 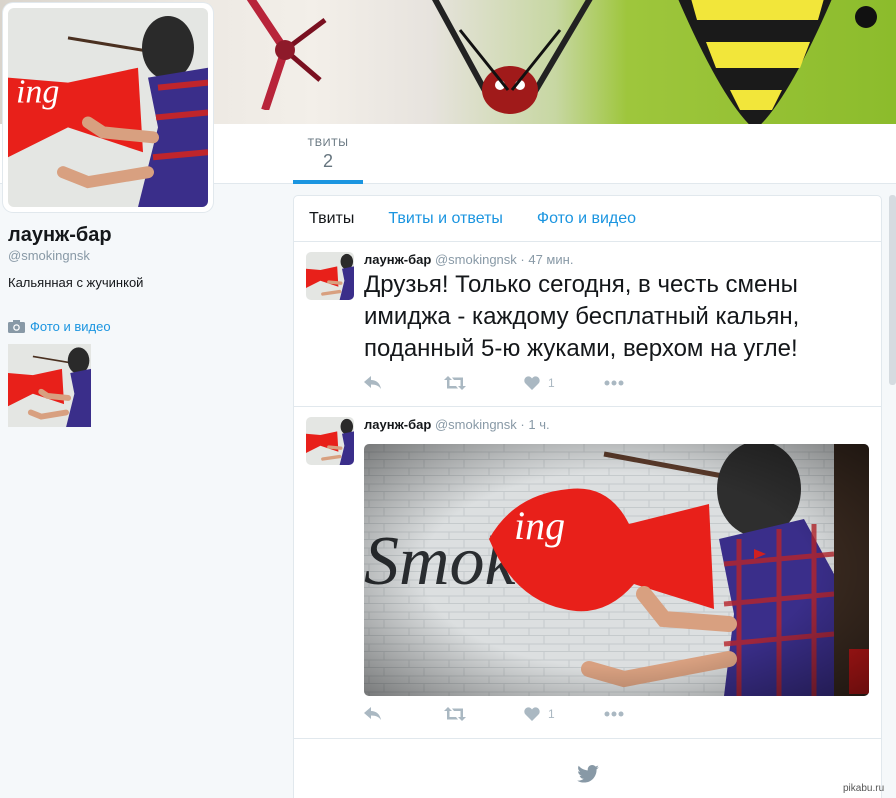 I want to click on tweet-header: лаунж-бар @smokingnsk · 1 ч., so click(x=457, y=424).